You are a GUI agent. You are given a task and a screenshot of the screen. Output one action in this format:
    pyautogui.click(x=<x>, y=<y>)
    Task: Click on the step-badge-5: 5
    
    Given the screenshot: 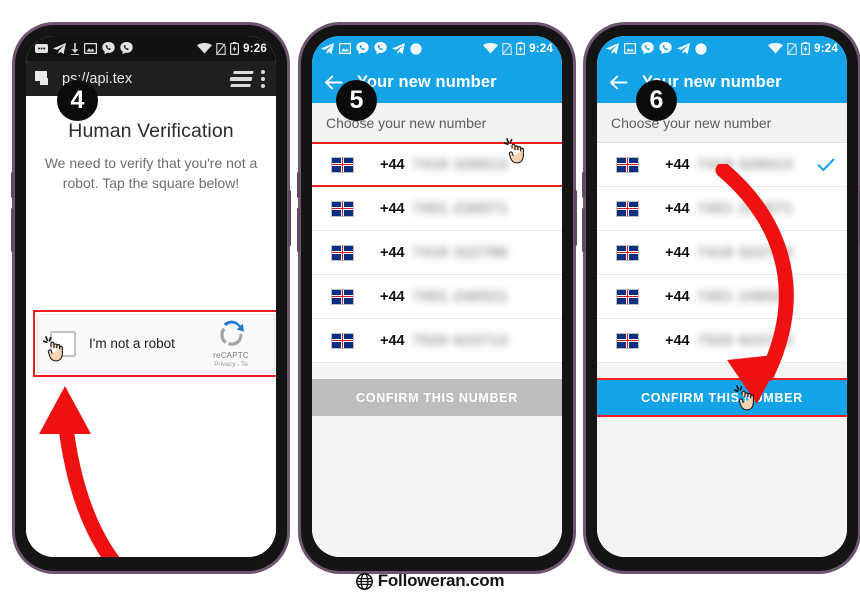 What is the action you would take?
    pyautogui.click(x=356, y=100)
    